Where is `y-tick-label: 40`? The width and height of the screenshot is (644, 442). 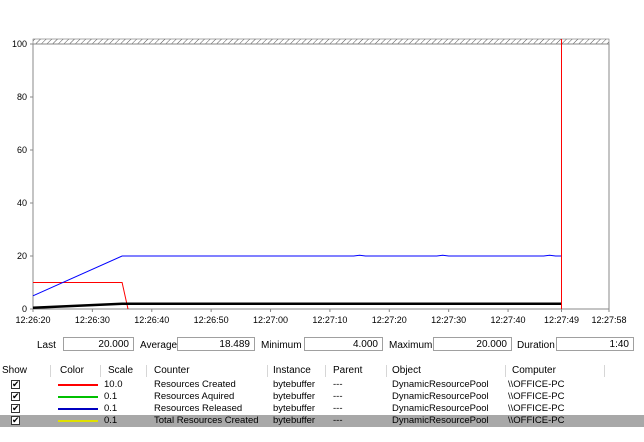
y-tick-label: 40 is located at coordinates (22, 203).